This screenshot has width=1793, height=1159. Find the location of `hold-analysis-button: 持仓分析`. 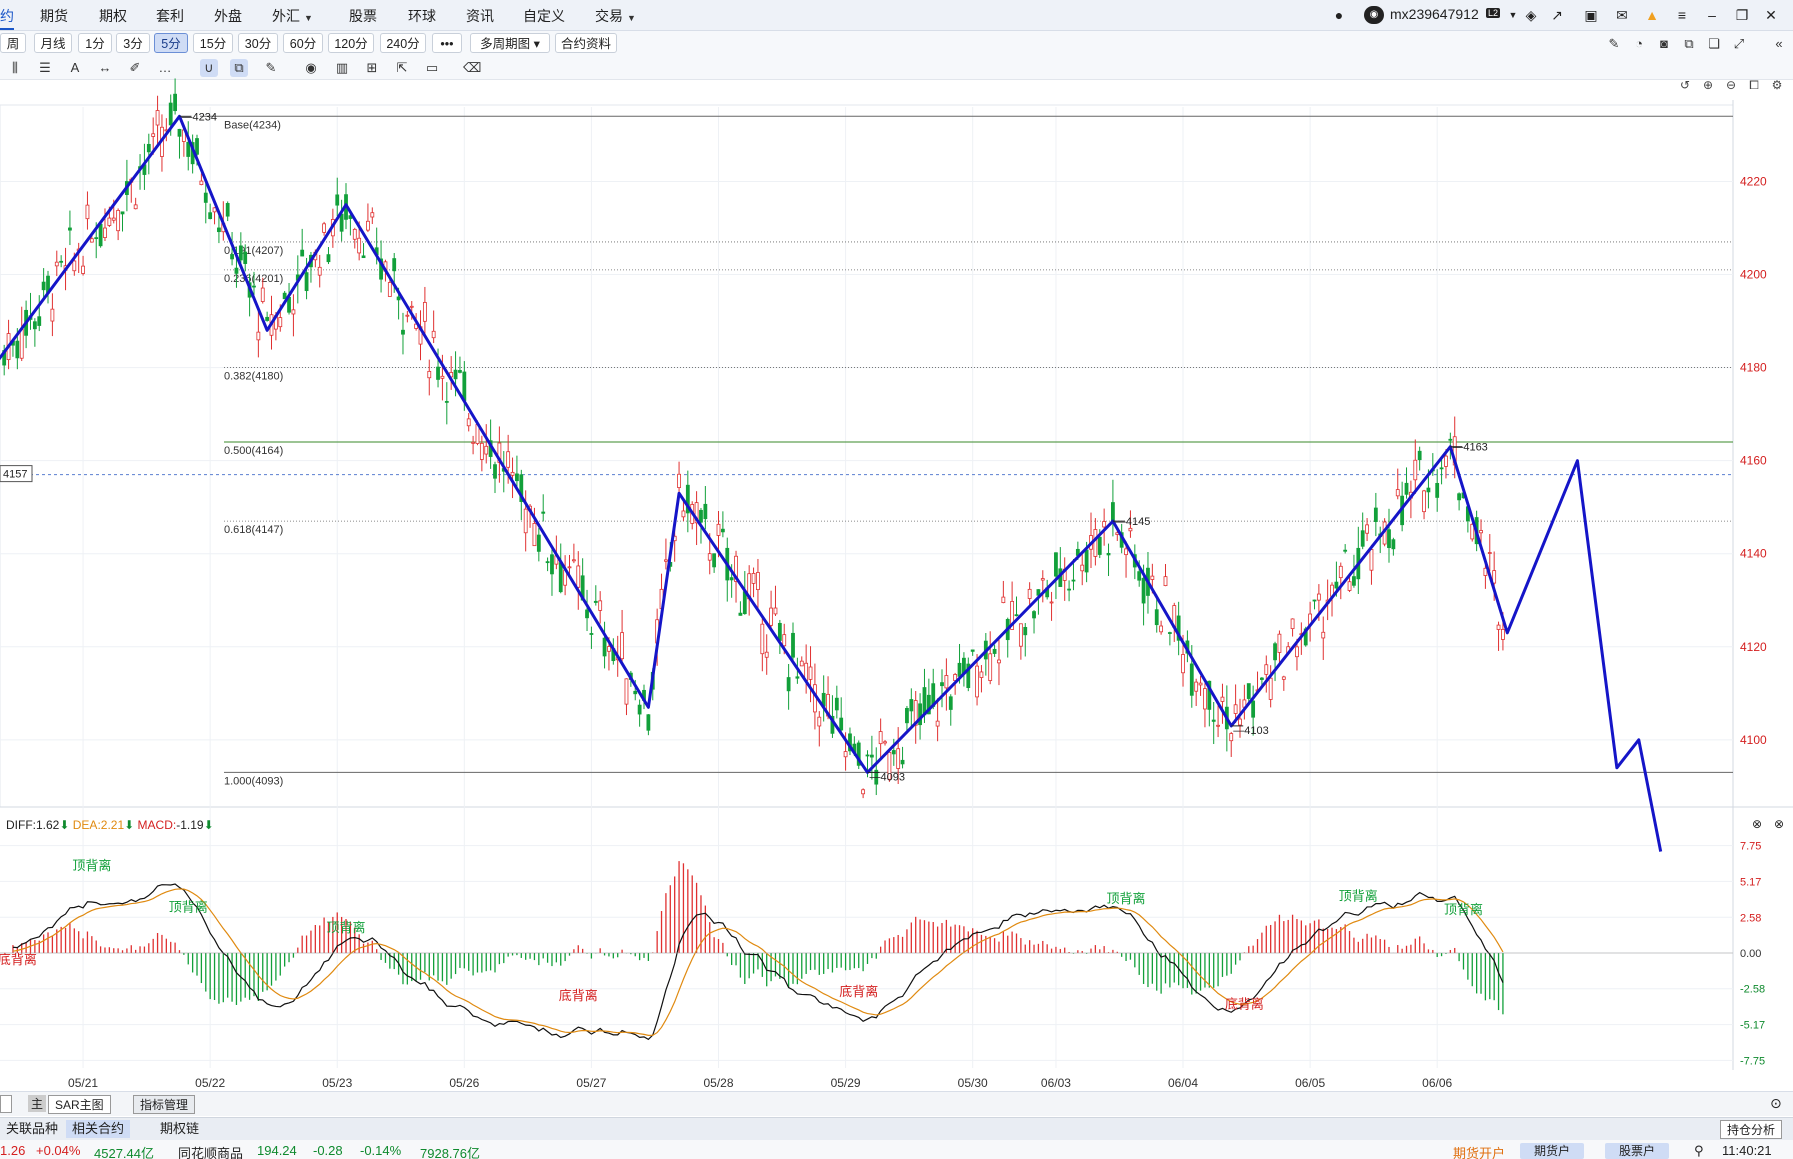

hold-analysis-button: 持仓分析 is located at coordinates (1751, 1129).